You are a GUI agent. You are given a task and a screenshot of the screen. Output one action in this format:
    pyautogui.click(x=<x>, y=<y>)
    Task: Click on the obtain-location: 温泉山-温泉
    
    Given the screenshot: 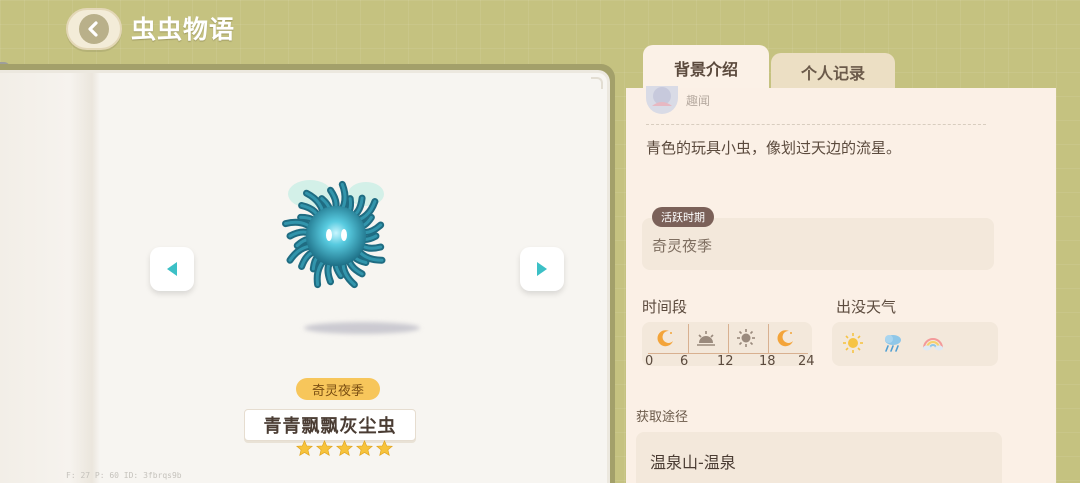 What is the action you would take?
    pyautogui.click(x=693, y=462)
    